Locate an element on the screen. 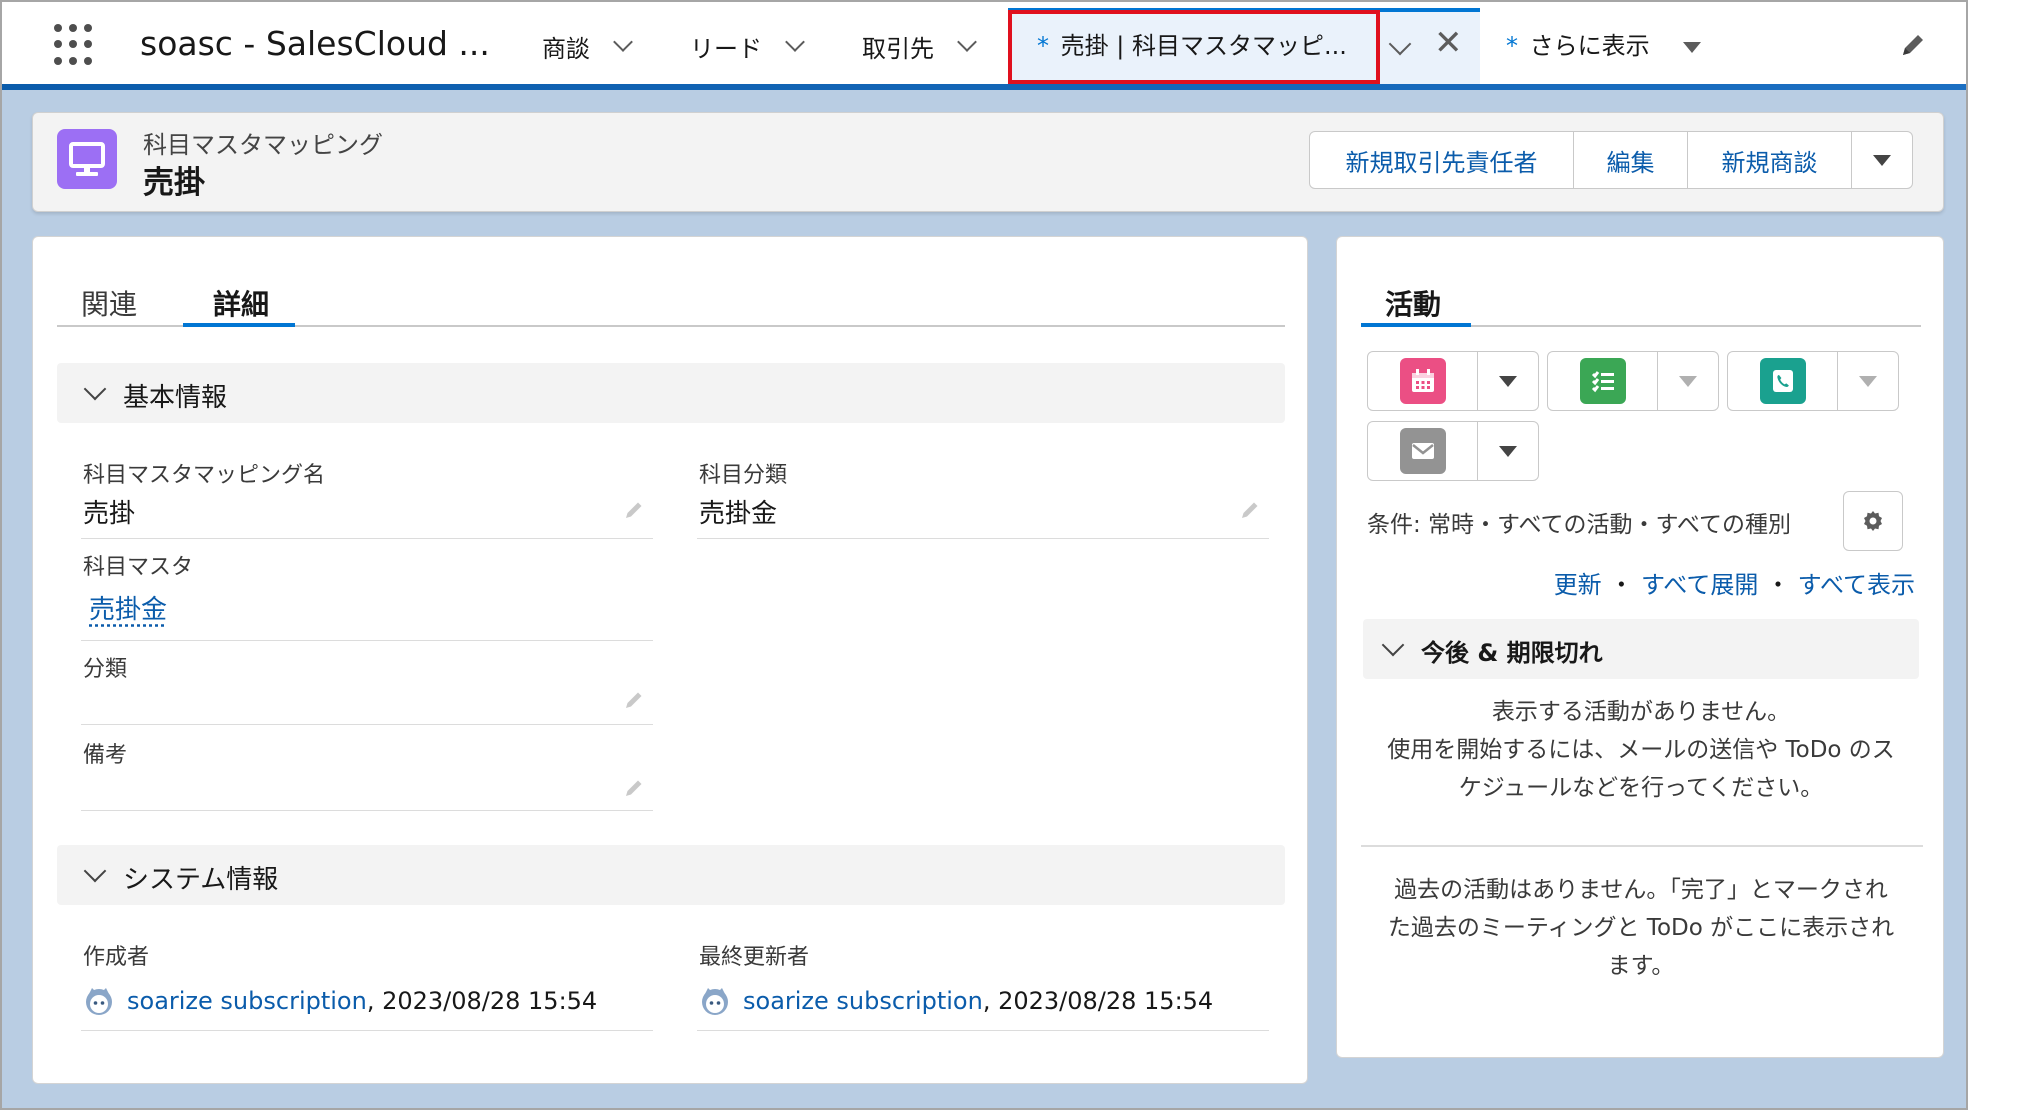 The width and height of the screenshot is (2027, 1110). more-actions-button is located at coordinates (1882, 160).